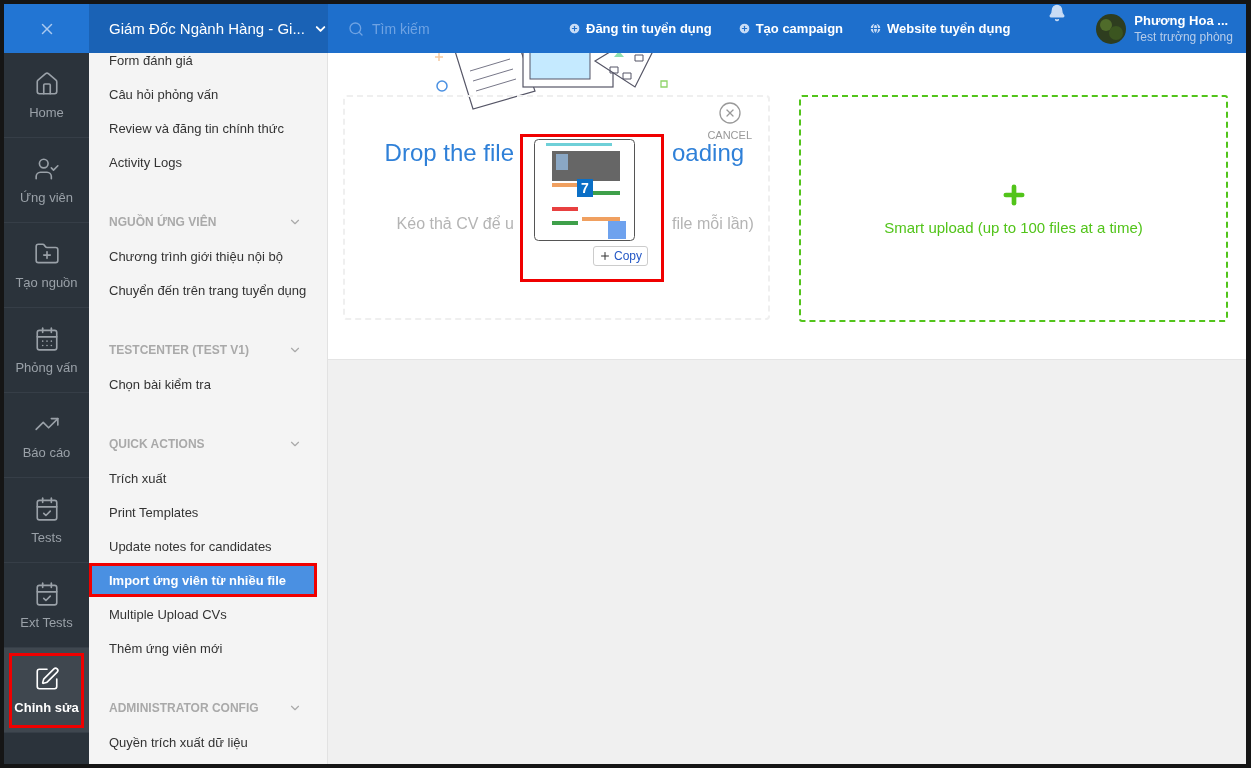 The image size is (1251, 768). Describe the element at coordinates (208, 384) in the screenshot. I see `menu-item: Chọn bài kiểm tra` at that location.